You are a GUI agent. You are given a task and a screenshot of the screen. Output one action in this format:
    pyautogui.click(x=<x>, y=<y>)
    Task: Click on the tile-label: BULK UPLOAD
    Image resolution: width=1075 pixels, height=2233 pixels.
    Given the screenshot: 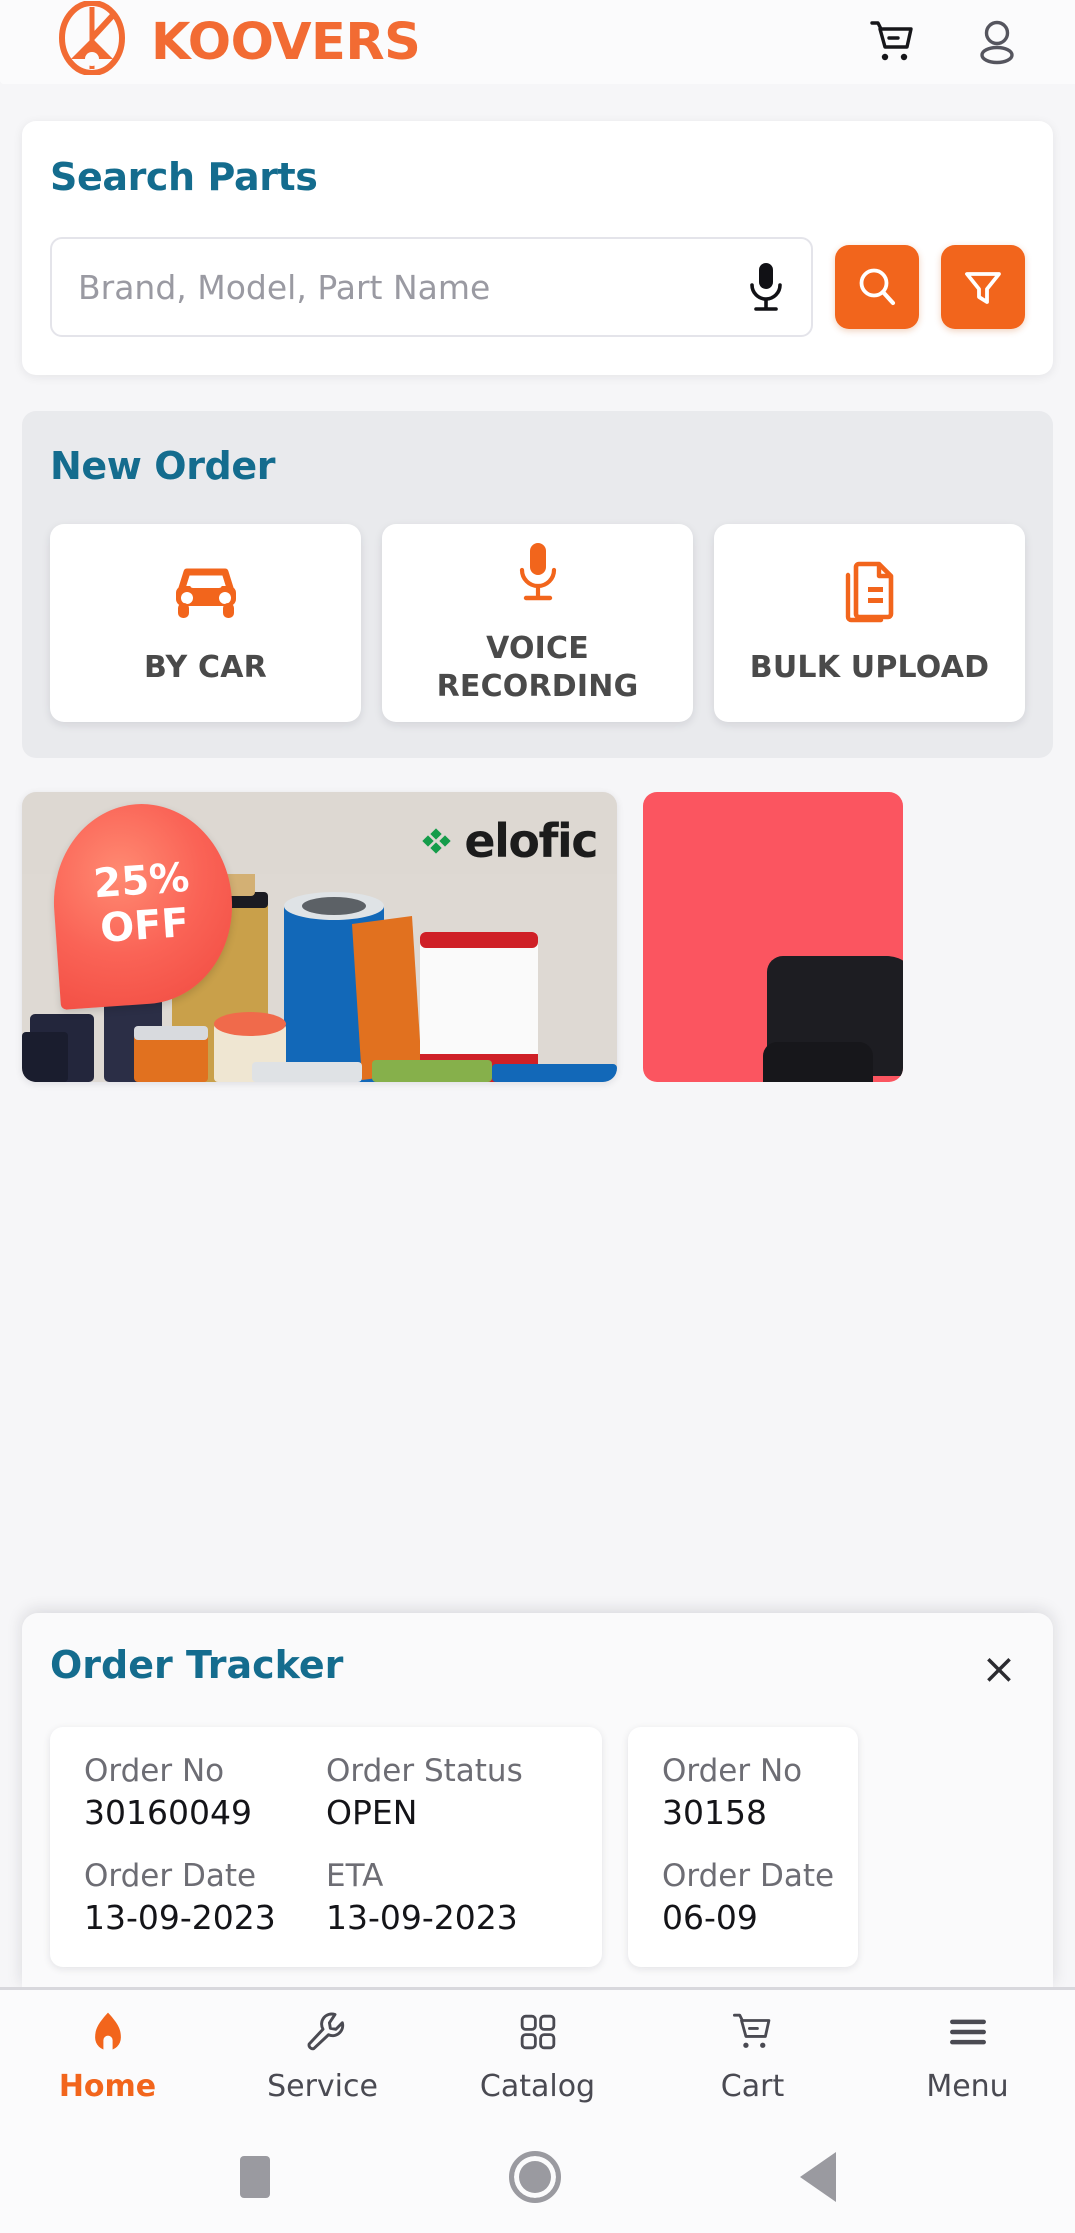 What is the action you would take?
    pyautogui.click(x=869, y=667)
    